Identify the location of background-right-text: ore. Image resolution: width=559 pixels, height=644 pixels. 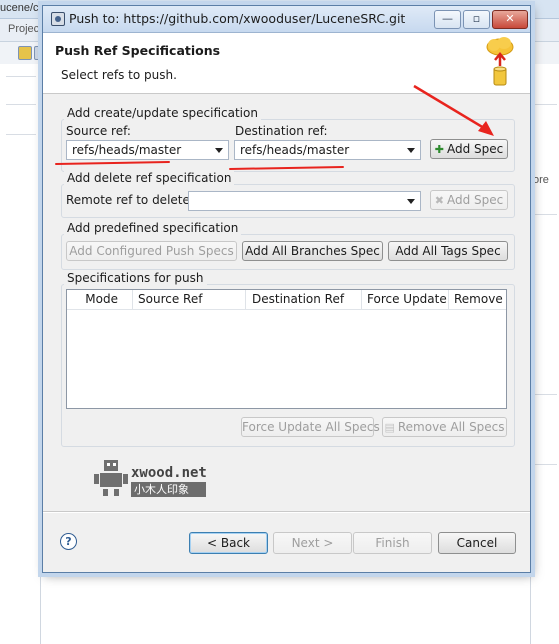
(541, 180).